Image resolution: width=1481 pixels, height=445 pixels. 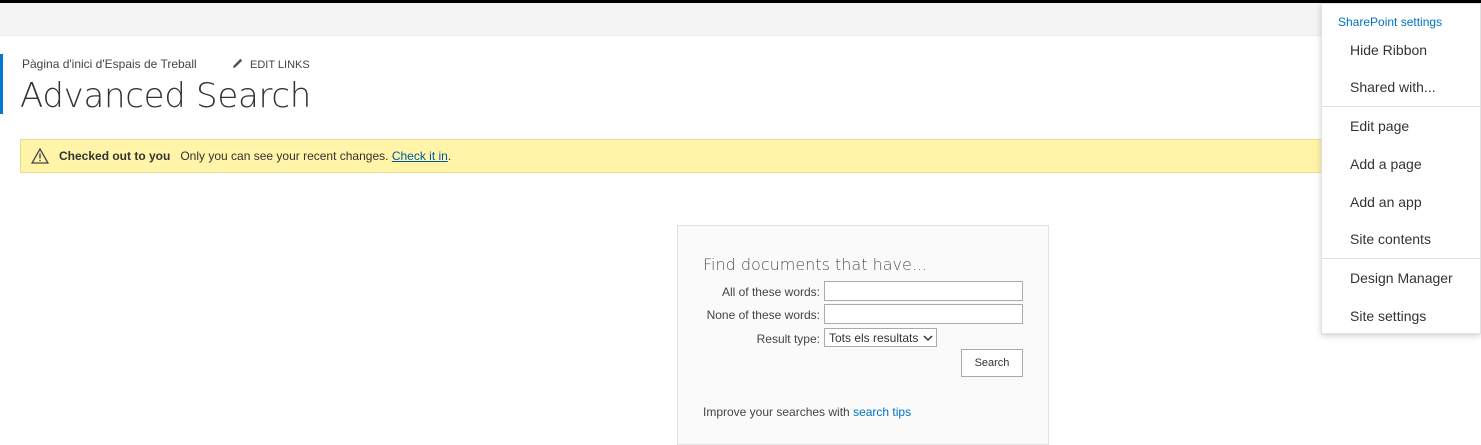 What do you see at coordinates (40, 156) in the screenshot?
I see `warning-icon` at bounding box center [40, 156].